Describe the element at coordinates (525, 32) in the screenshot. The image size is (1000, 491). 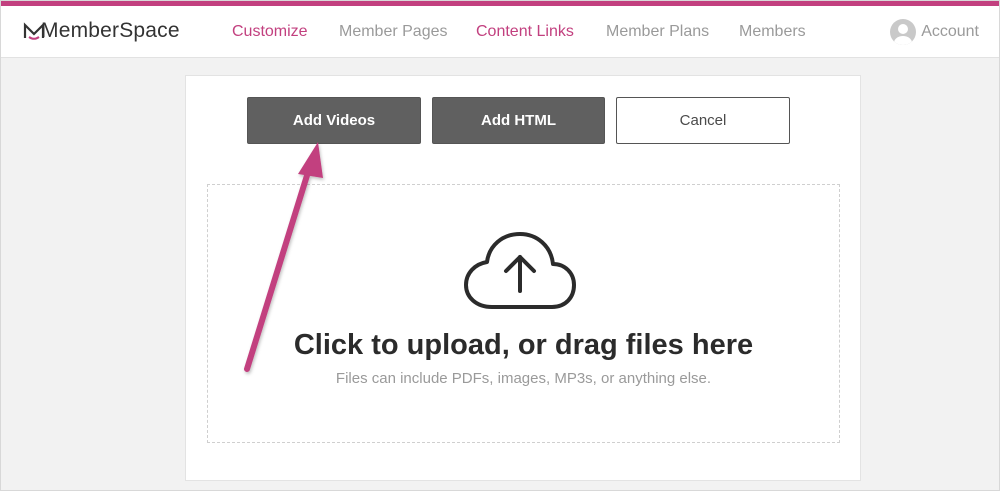
I see `nav-content-links: Content Links` at that location.